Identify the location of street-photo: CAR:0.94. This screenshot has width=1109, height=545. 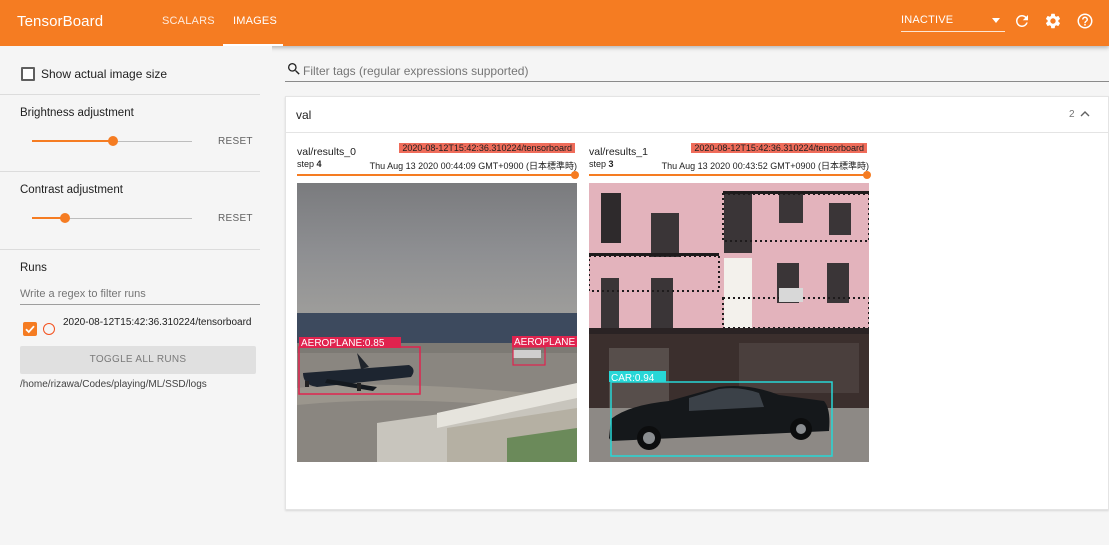
(729, 322).